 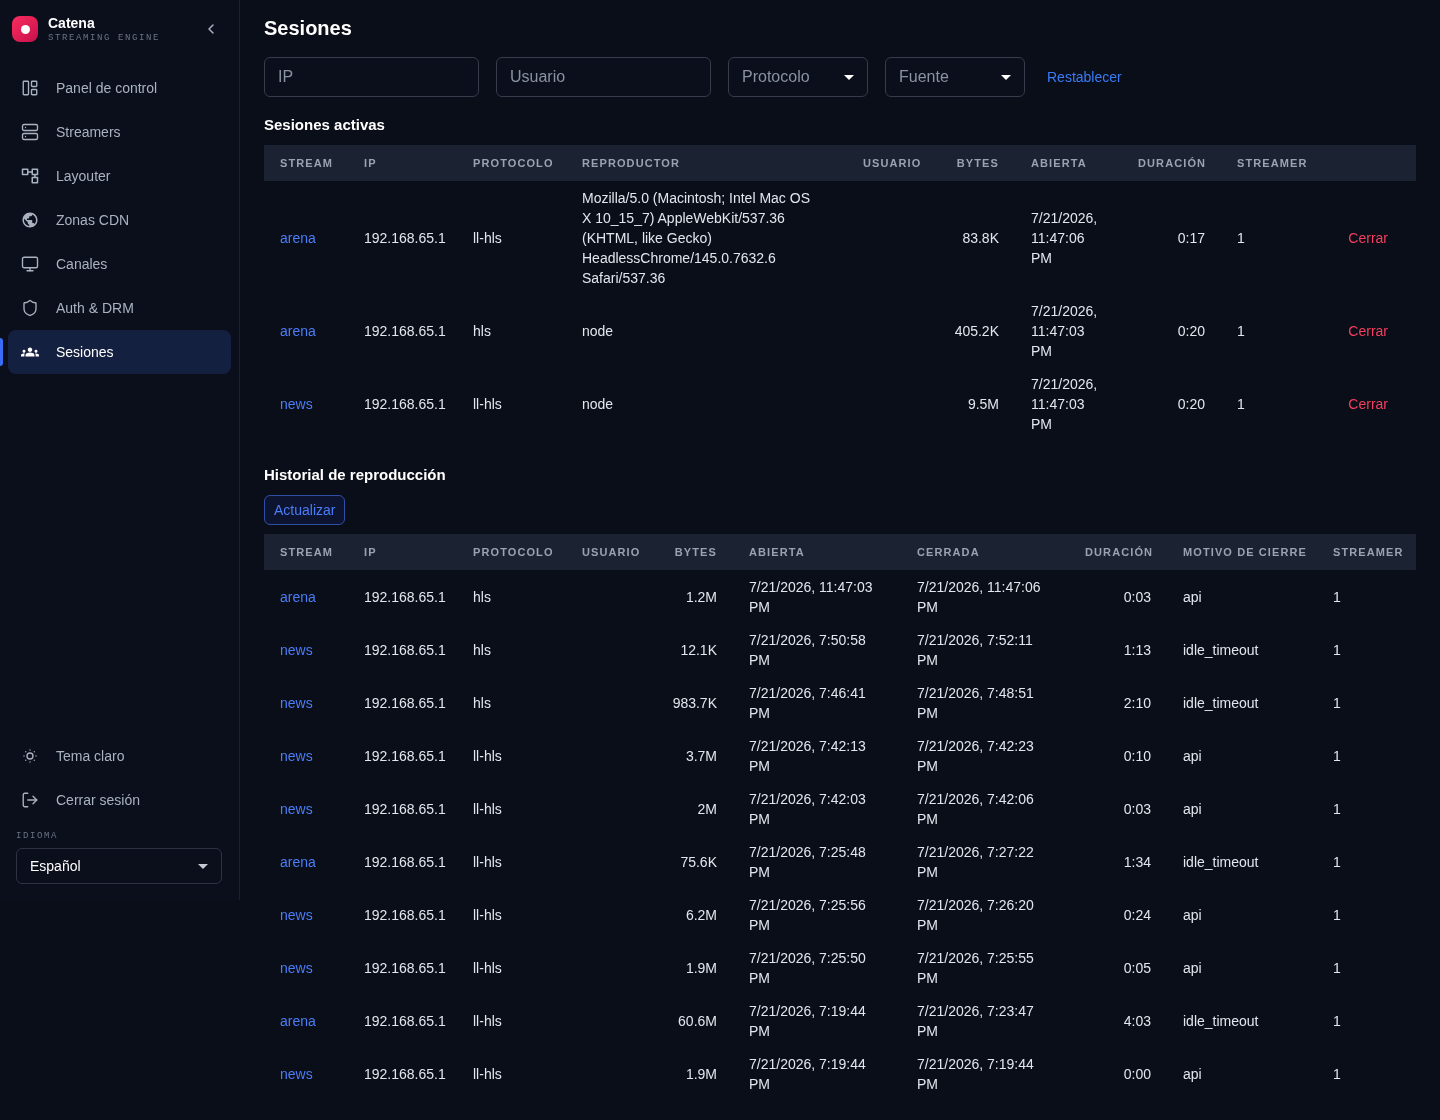 What do you see at coordinates (631, 163) in the screenshot?
I see `column-header: REPRODUCTOR` at bounding box center [631, 163].